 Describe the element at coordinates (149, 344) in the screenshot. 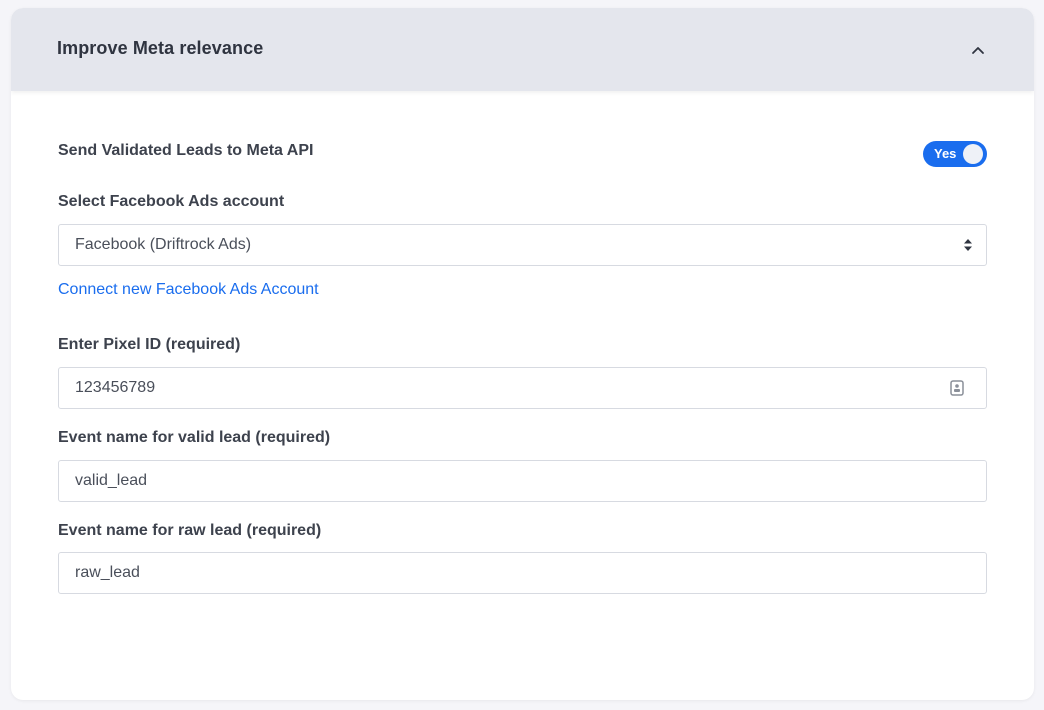

I see `pixel-id-label: Enter Pixel ID (required)` at that location.